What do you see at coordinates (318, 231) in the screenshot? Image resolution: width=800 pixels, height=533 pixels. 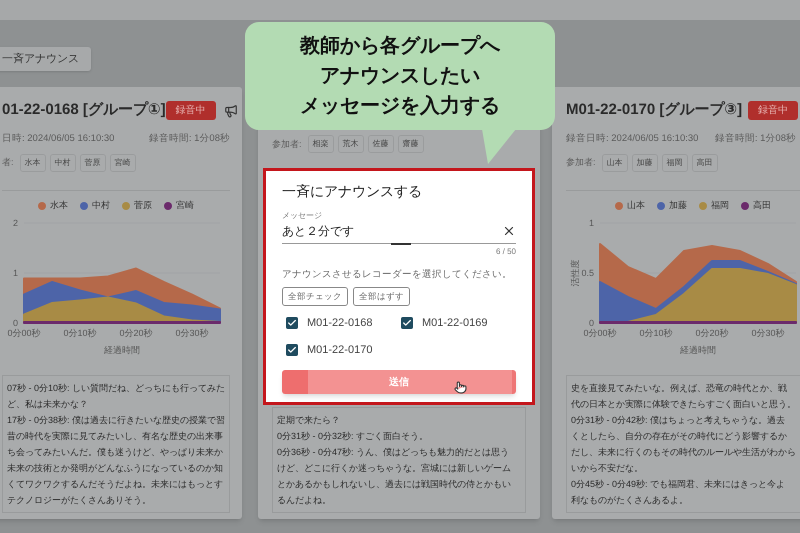 I see `message-value: あと２分です` at bounding box center [318, 231].